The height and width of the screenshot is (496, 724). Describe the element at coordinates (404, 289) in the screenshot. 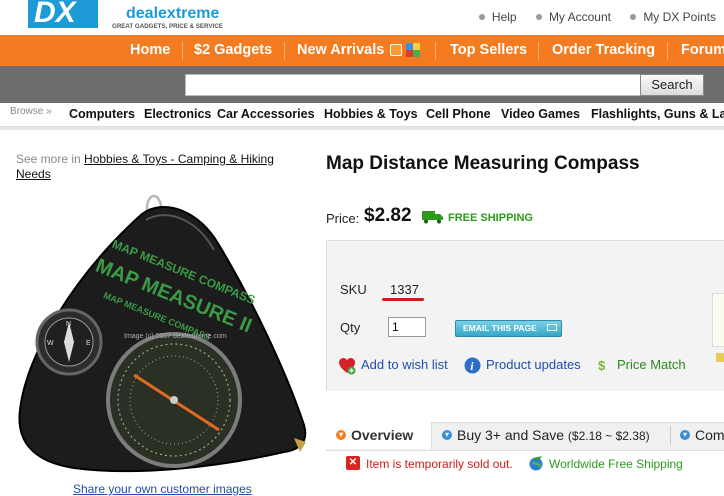

I see `sku-value: 1337` at that location.